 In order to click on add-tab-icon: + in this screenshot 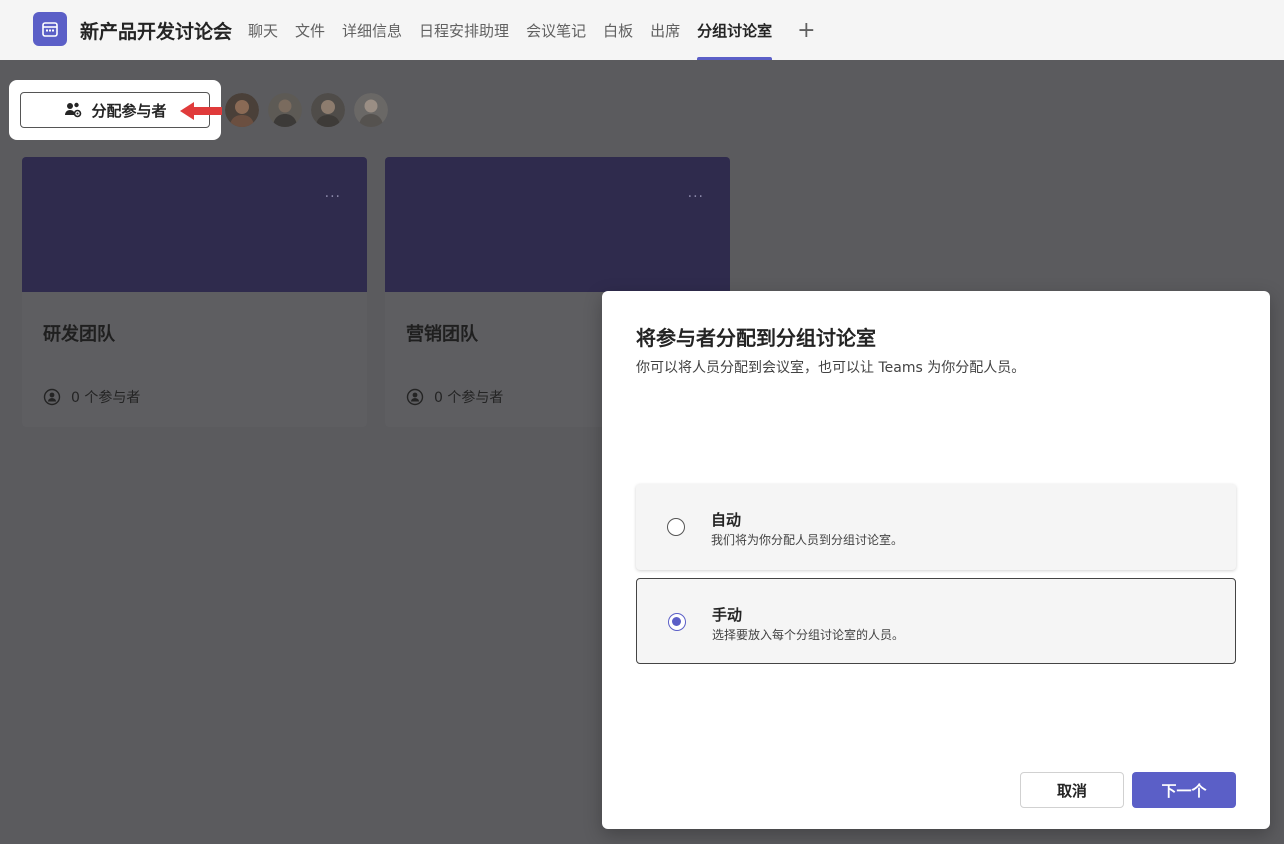, I will do `click(806, 30)`.